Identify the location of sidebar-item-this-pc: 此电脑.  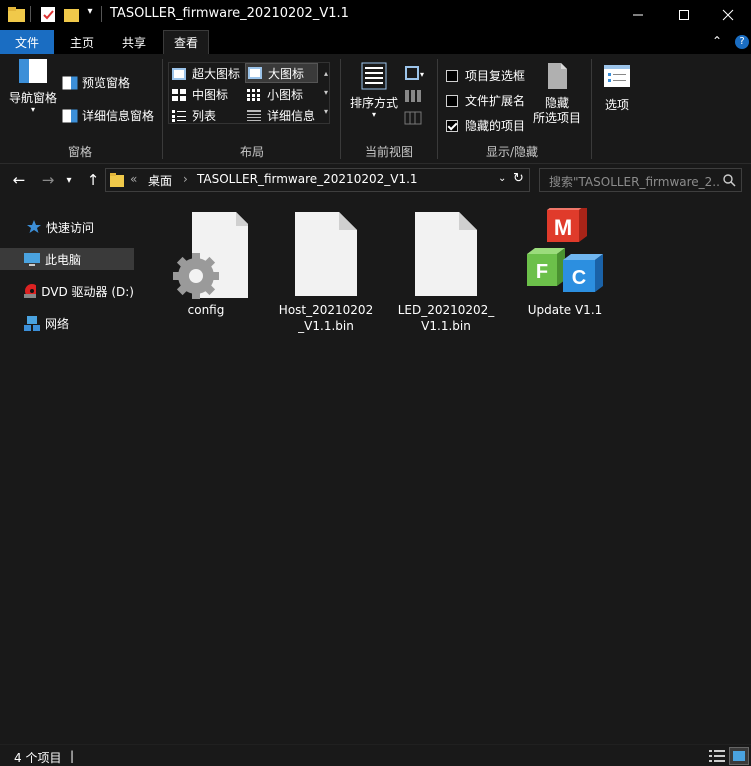
(67, 259).